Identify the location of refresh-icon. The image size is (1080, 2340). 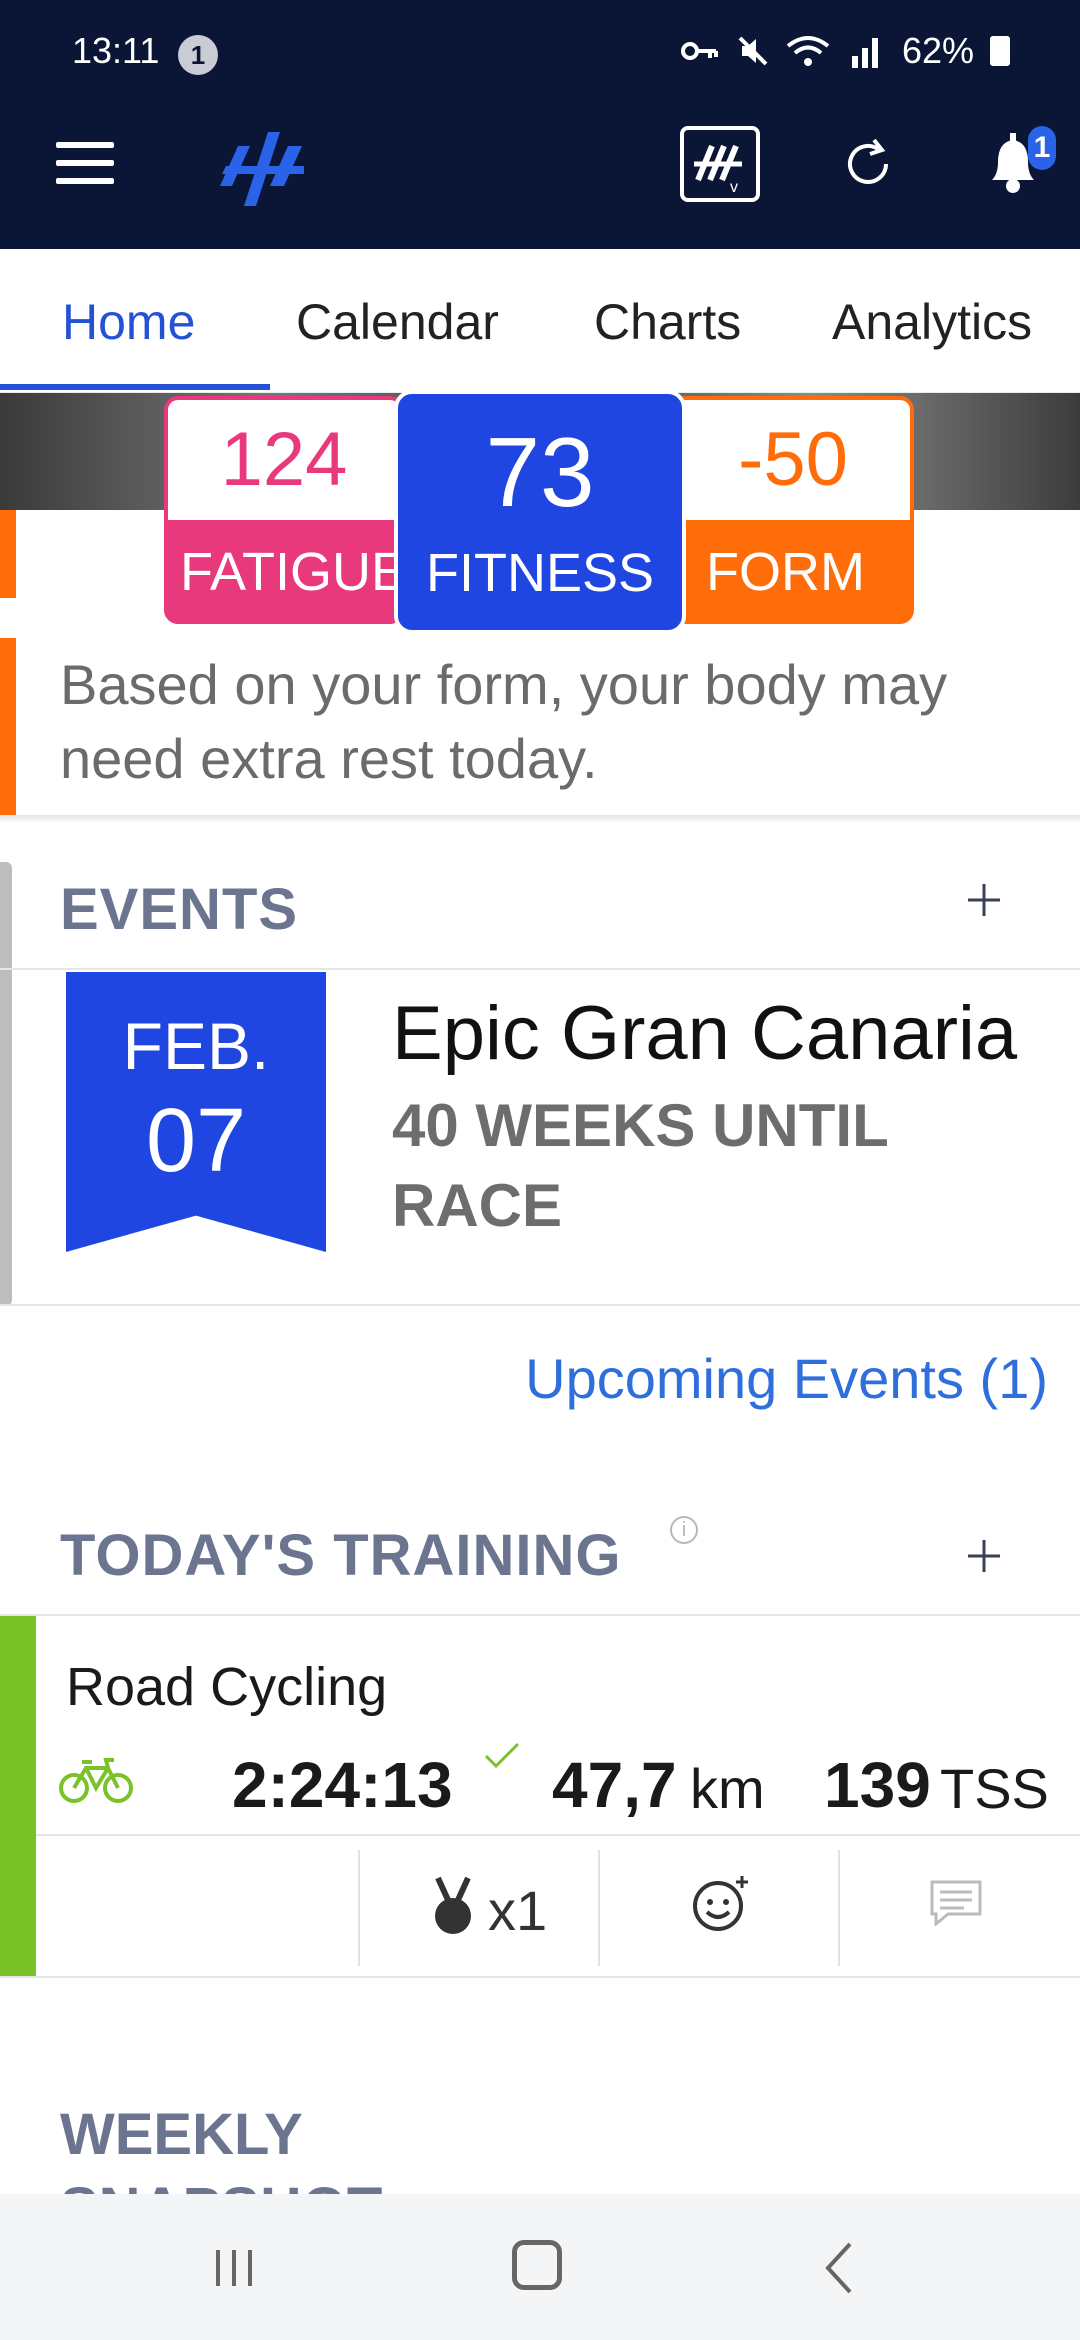
(868, 164).